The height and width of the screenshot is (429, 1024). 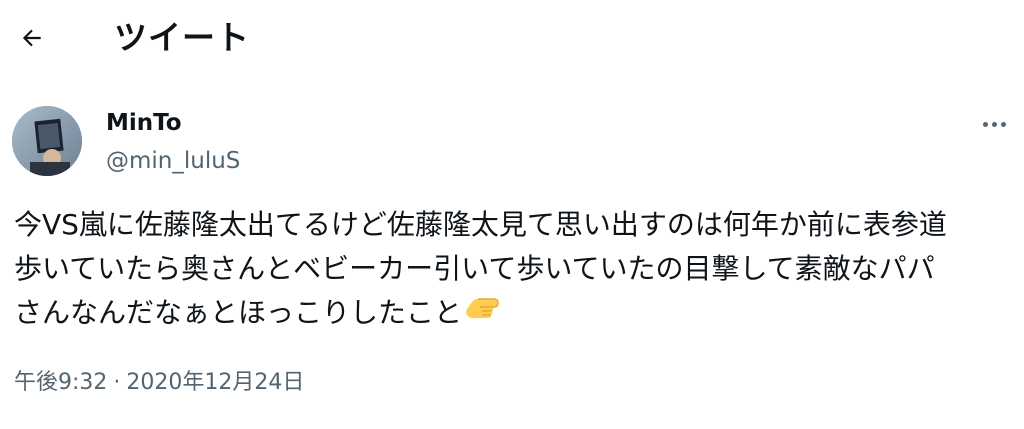 I want to click on avatar, so click(x=47, y=141).